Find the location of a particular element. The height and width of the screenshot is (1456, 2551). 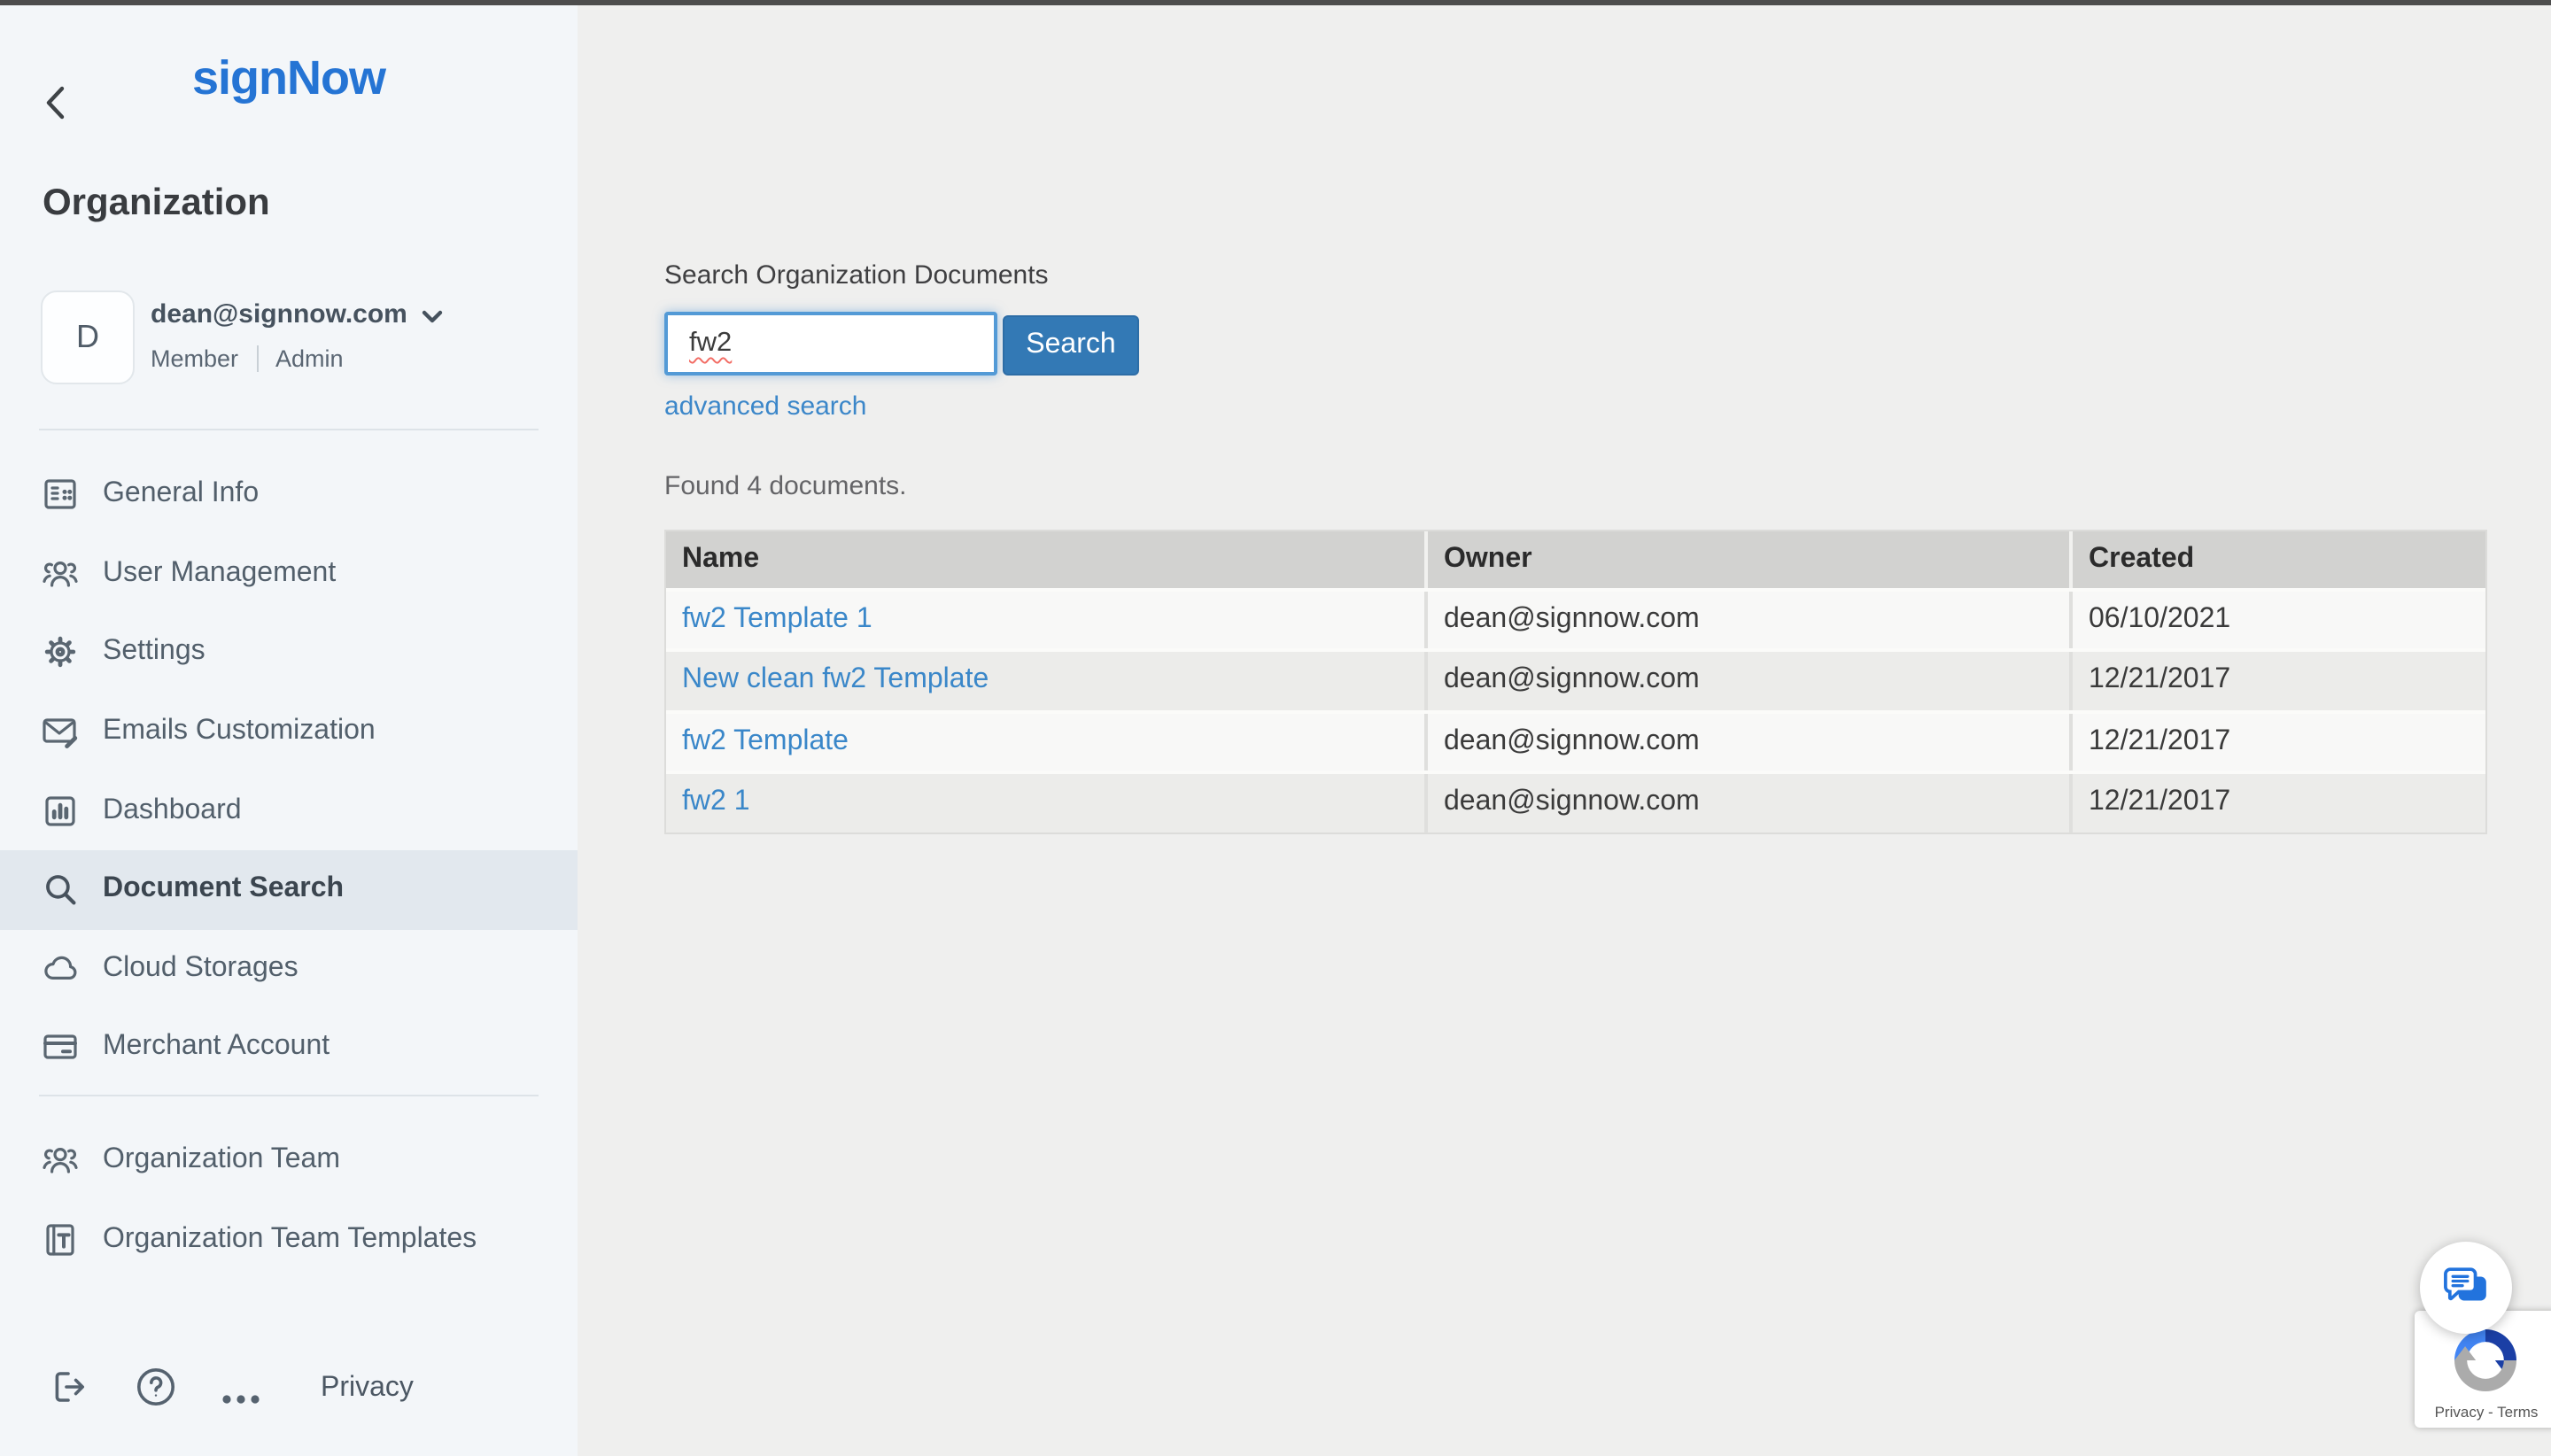

column-header-created: Created is located at coordinates (2277, 559).